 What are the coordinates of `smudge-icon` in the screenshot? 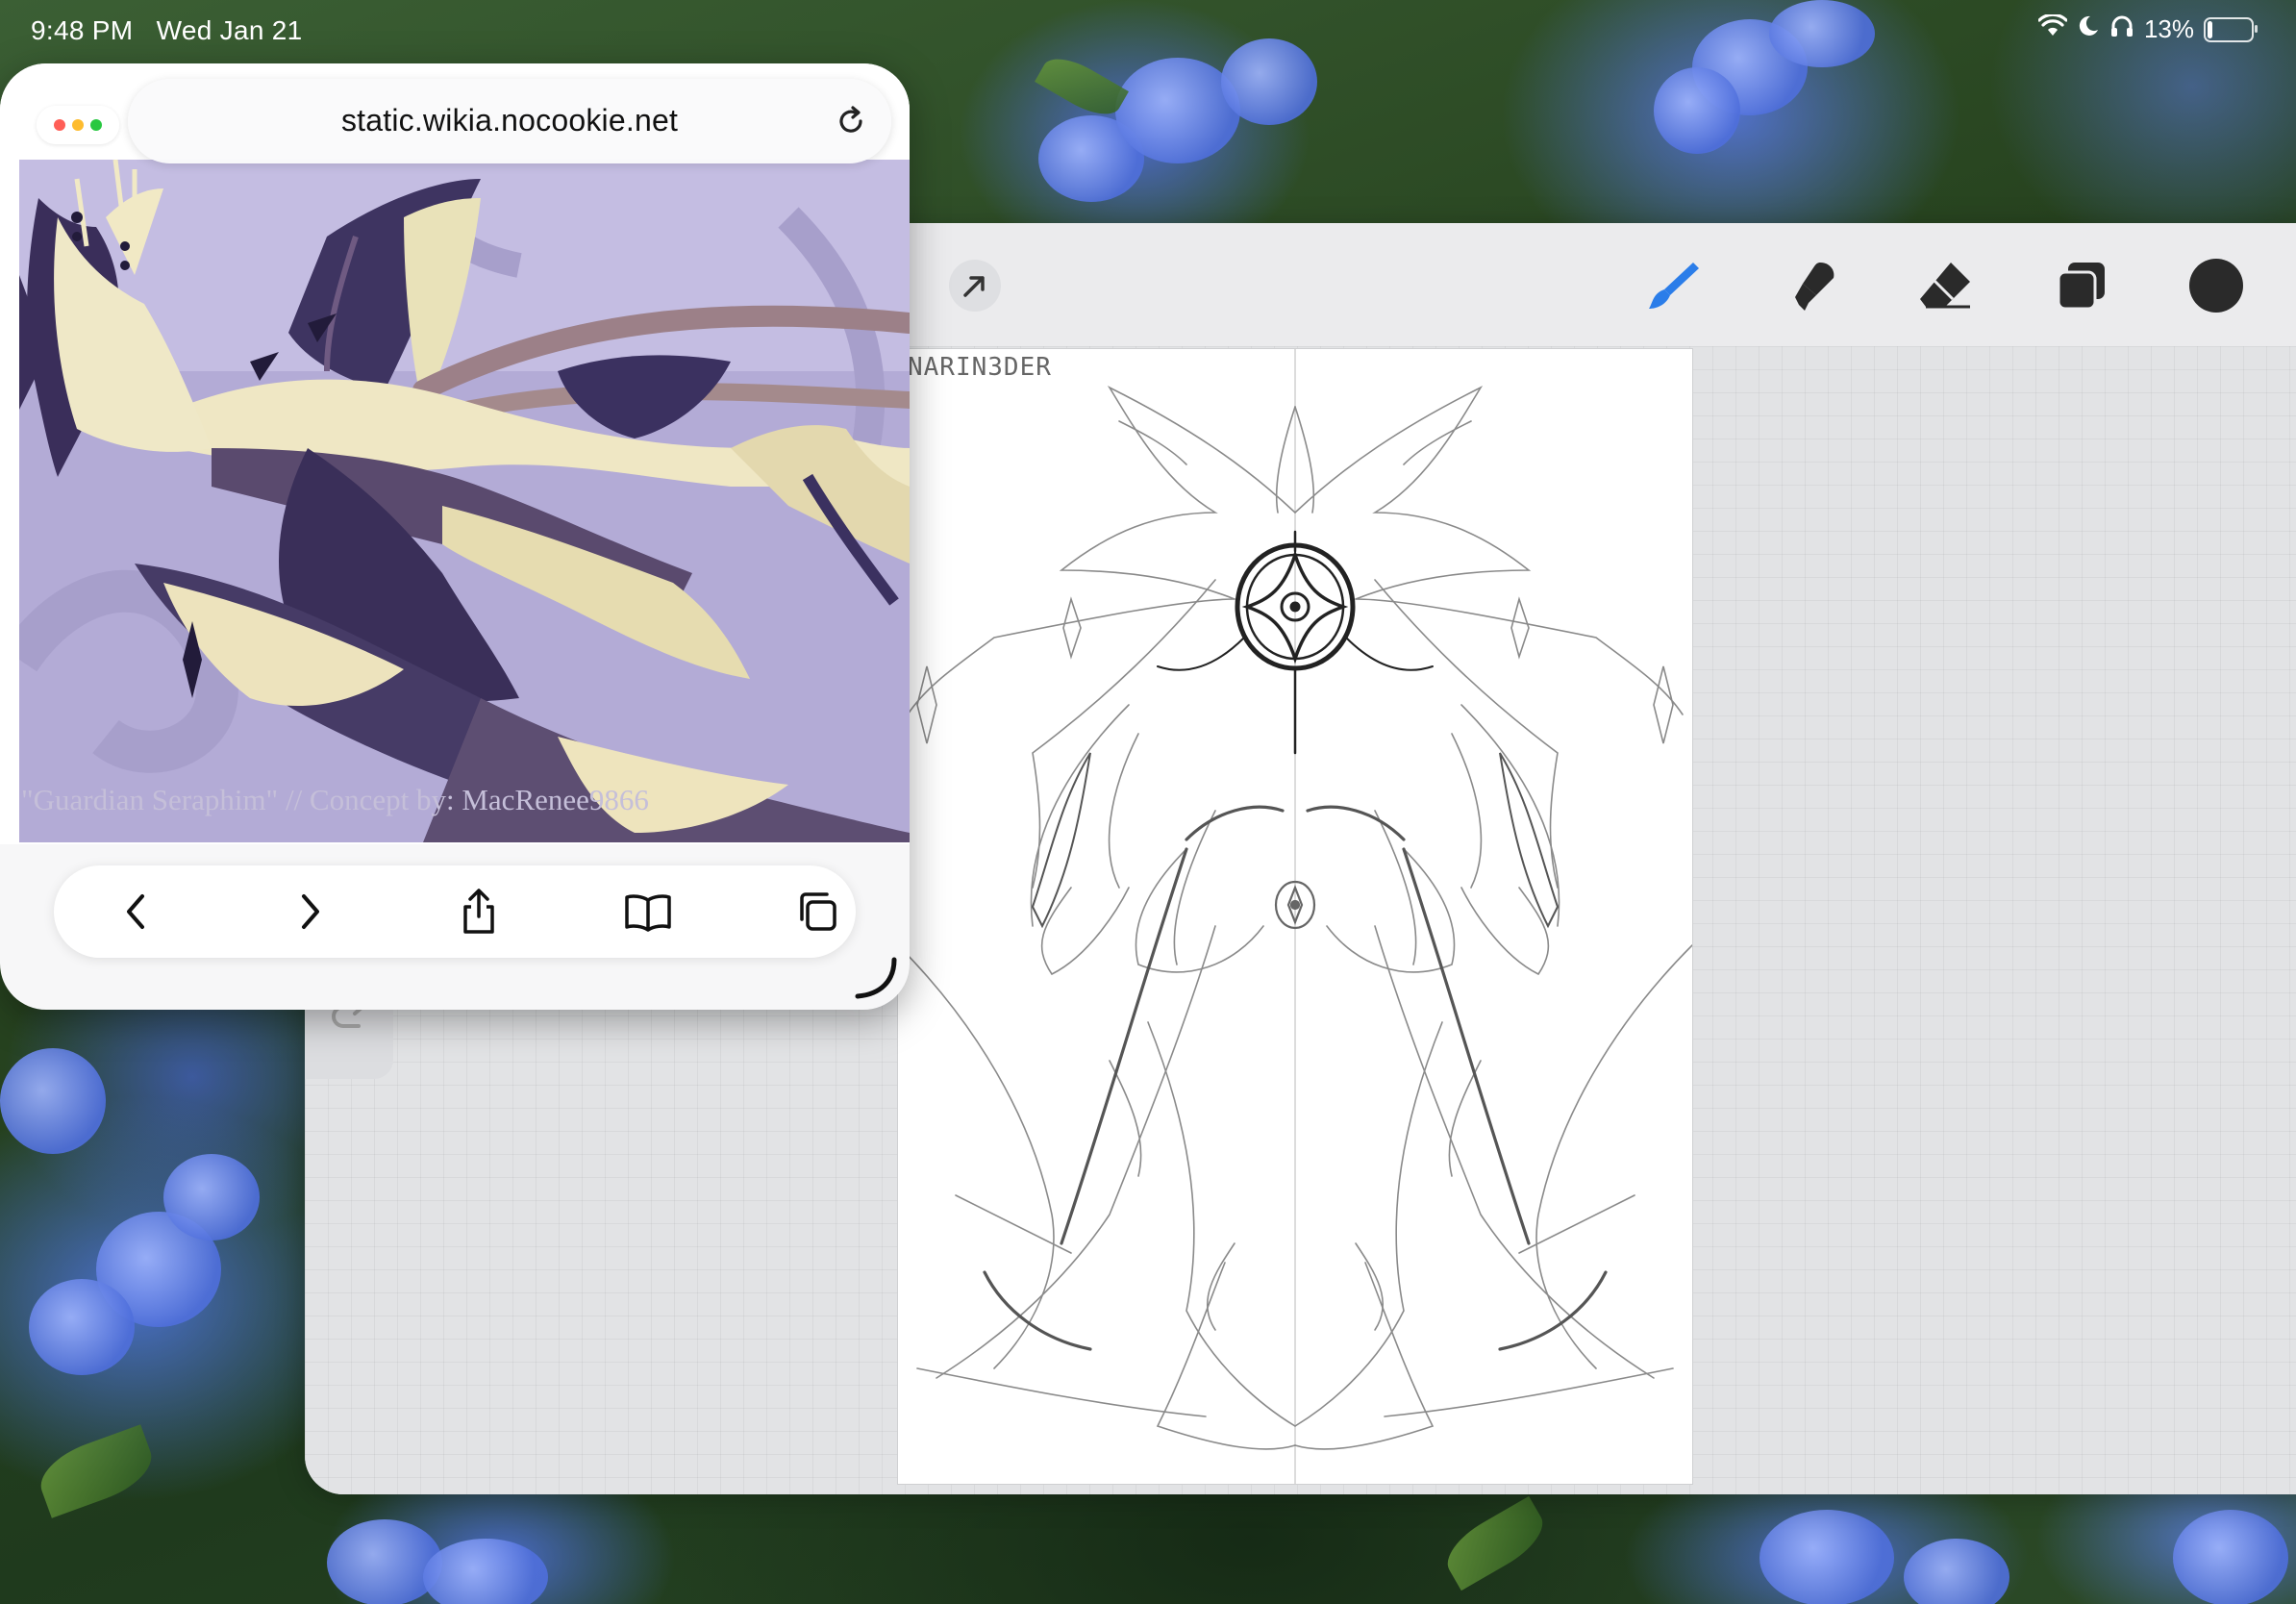 It's located at (1810, 285).